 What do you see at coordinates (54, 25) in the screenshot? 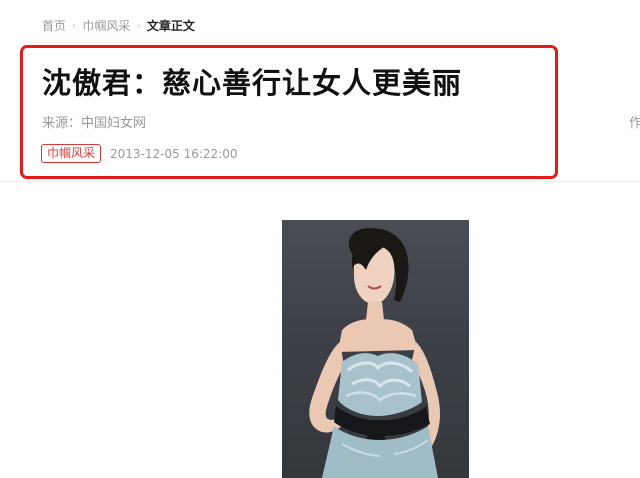
I see `breadcrumb-home-link: 首页` at bounding box center [54, 25].